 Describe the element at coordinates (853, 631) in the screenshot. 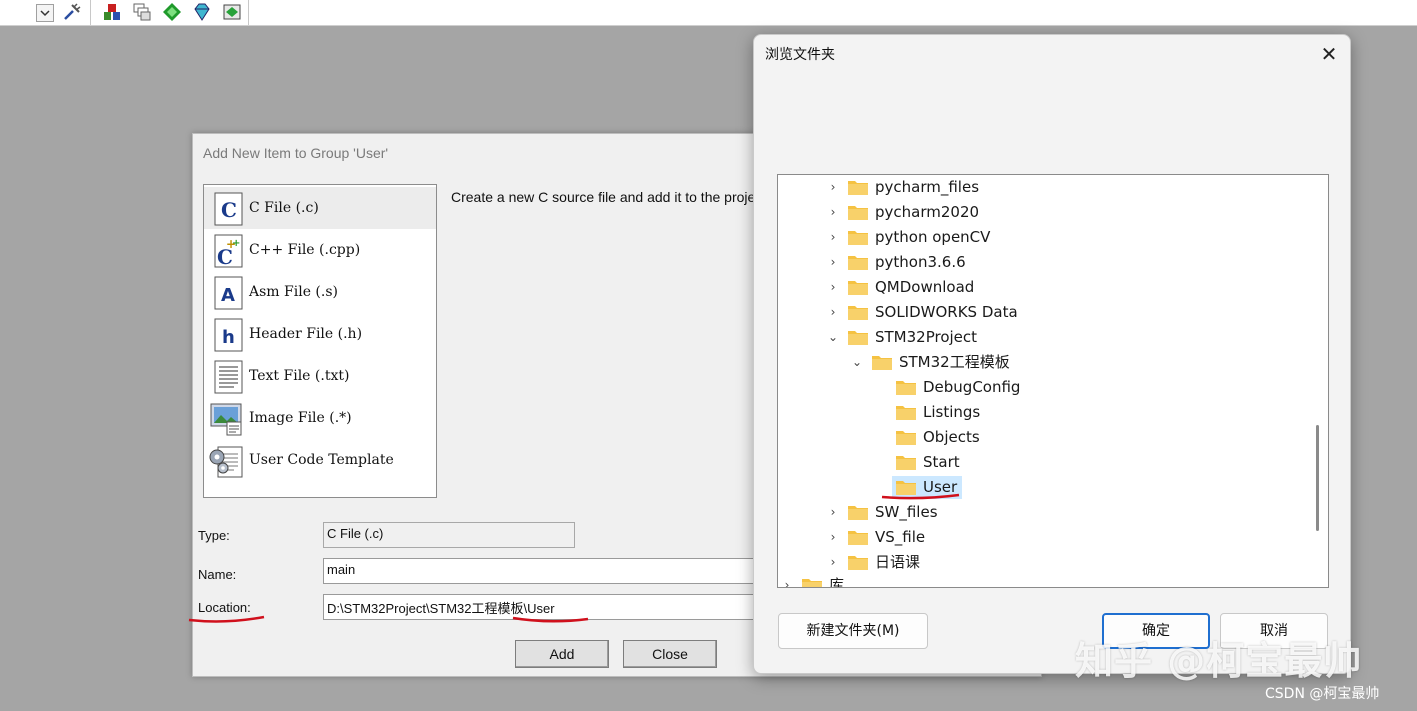

I see `new-folder-button: 新建文件夹(M)` at that location.